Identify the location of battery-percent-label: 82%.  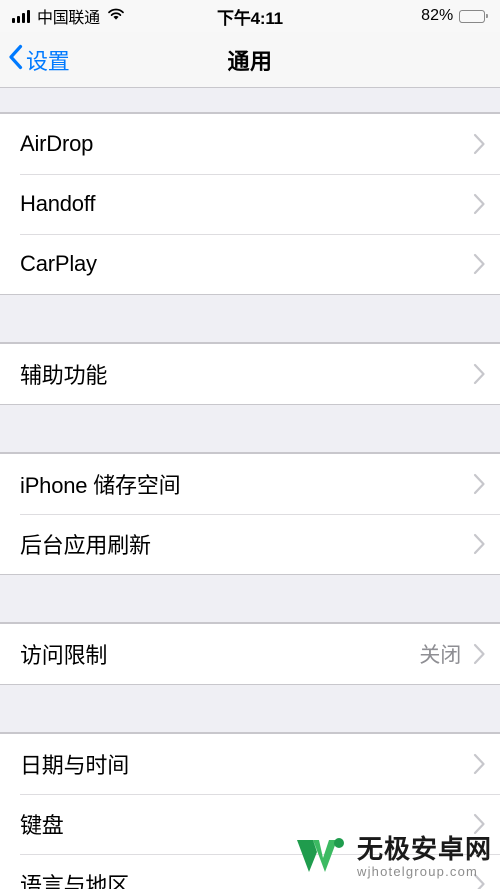
(437, 15).